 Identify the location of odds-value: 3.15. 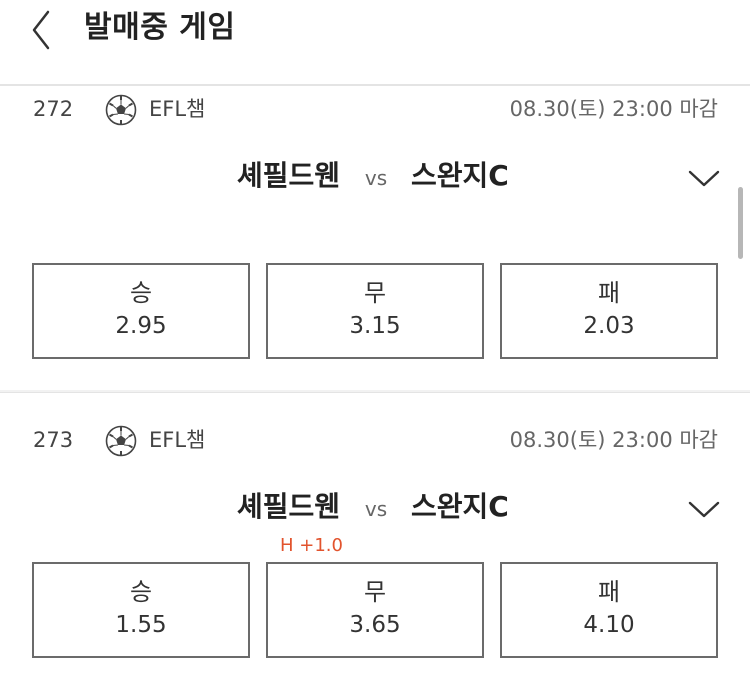
(375, 326).